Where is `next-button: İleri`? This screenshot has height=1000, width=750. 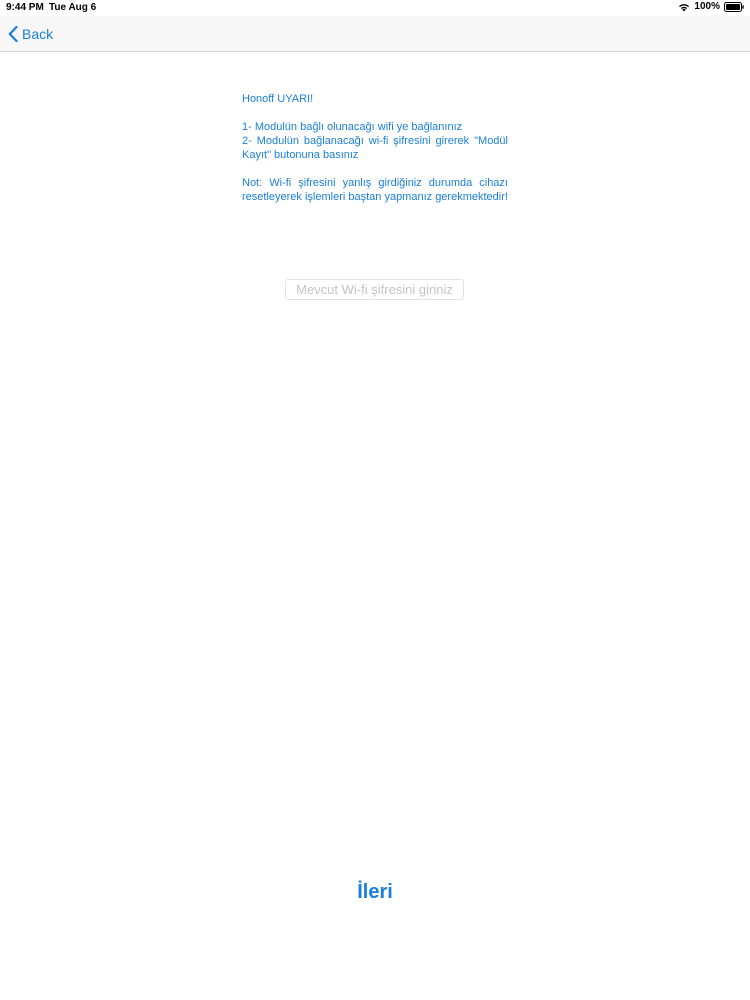 next-button: İleri is located at coordinates (375, 892).